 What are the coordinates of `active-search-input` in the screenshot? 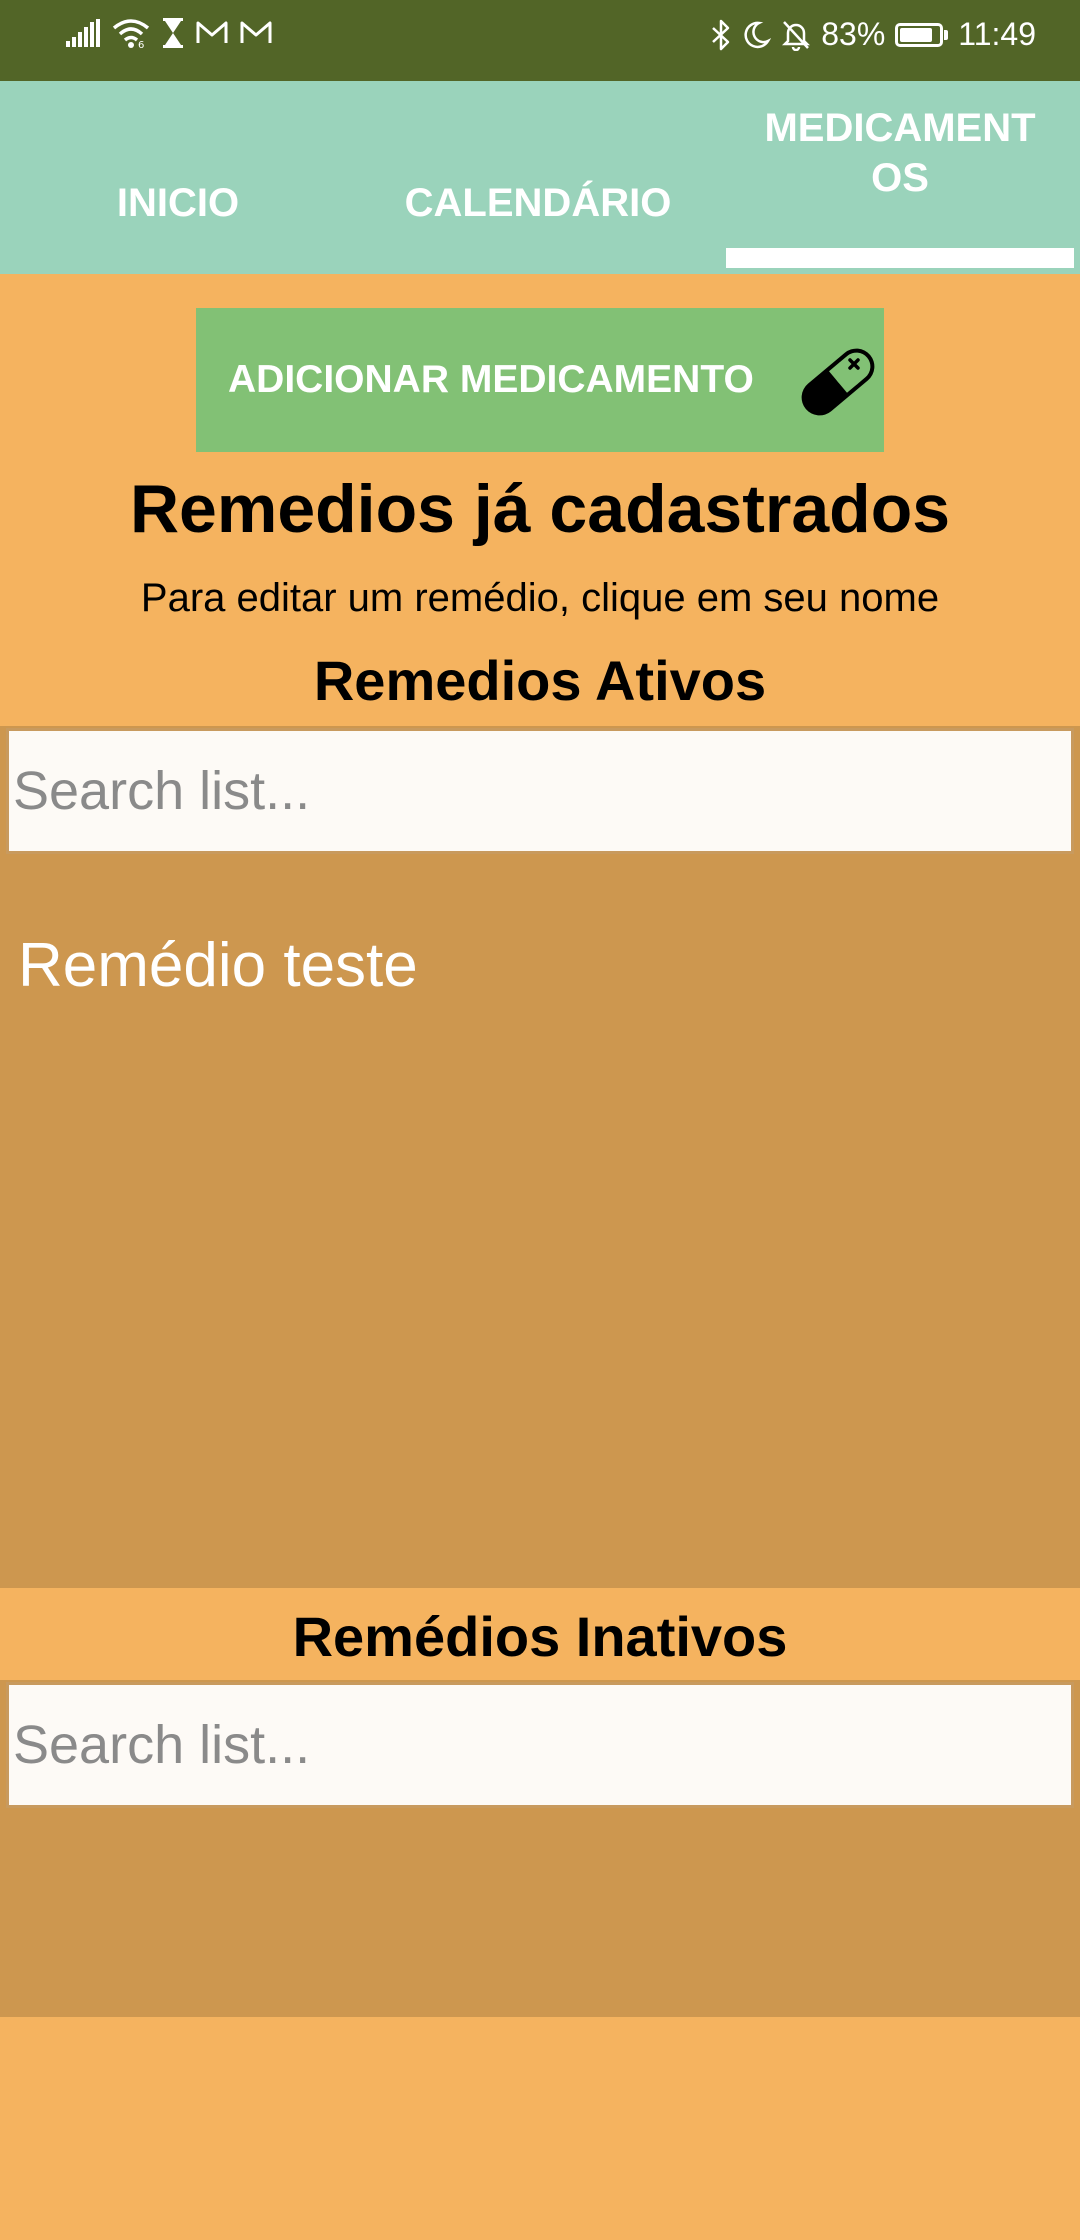 It's located at (540, 791).